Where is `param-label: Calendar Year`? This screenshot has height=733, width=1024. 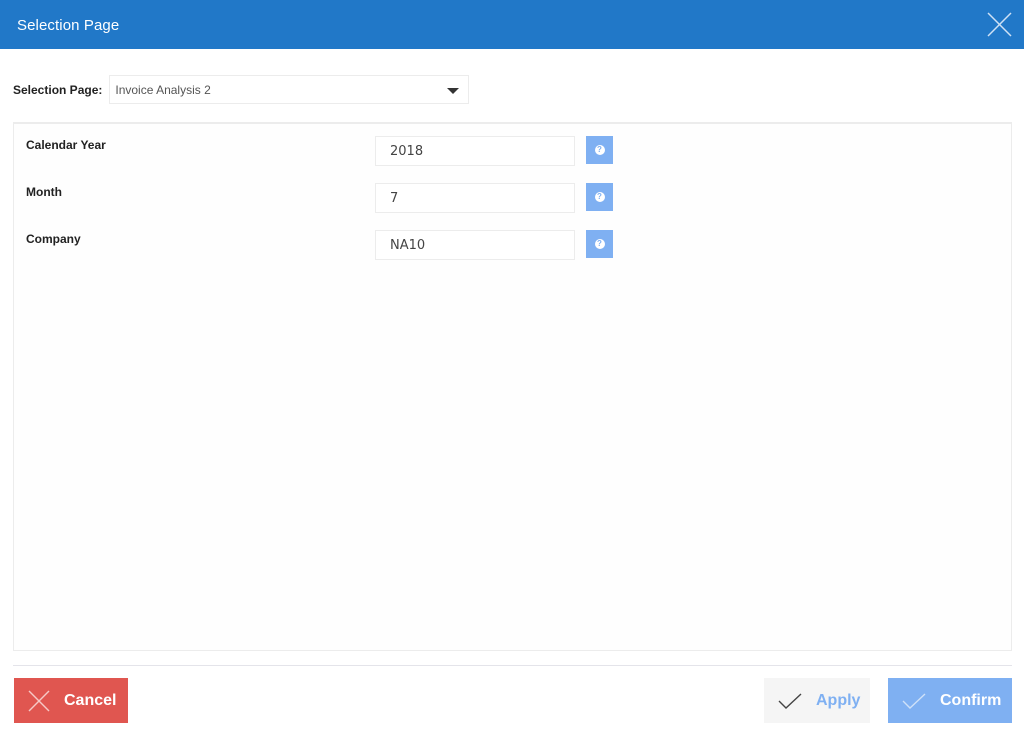
param-label: Calendar Year is located at coordinates (66, 145).